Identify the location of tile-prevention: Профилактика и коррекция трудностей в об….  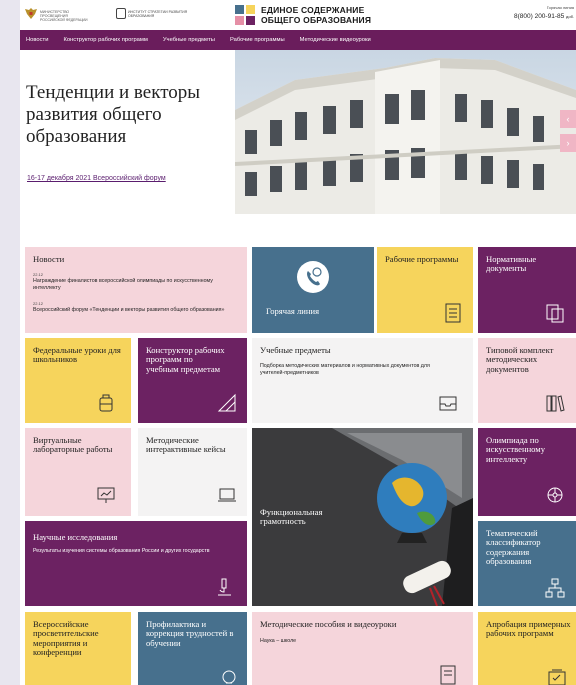
(192, 648).